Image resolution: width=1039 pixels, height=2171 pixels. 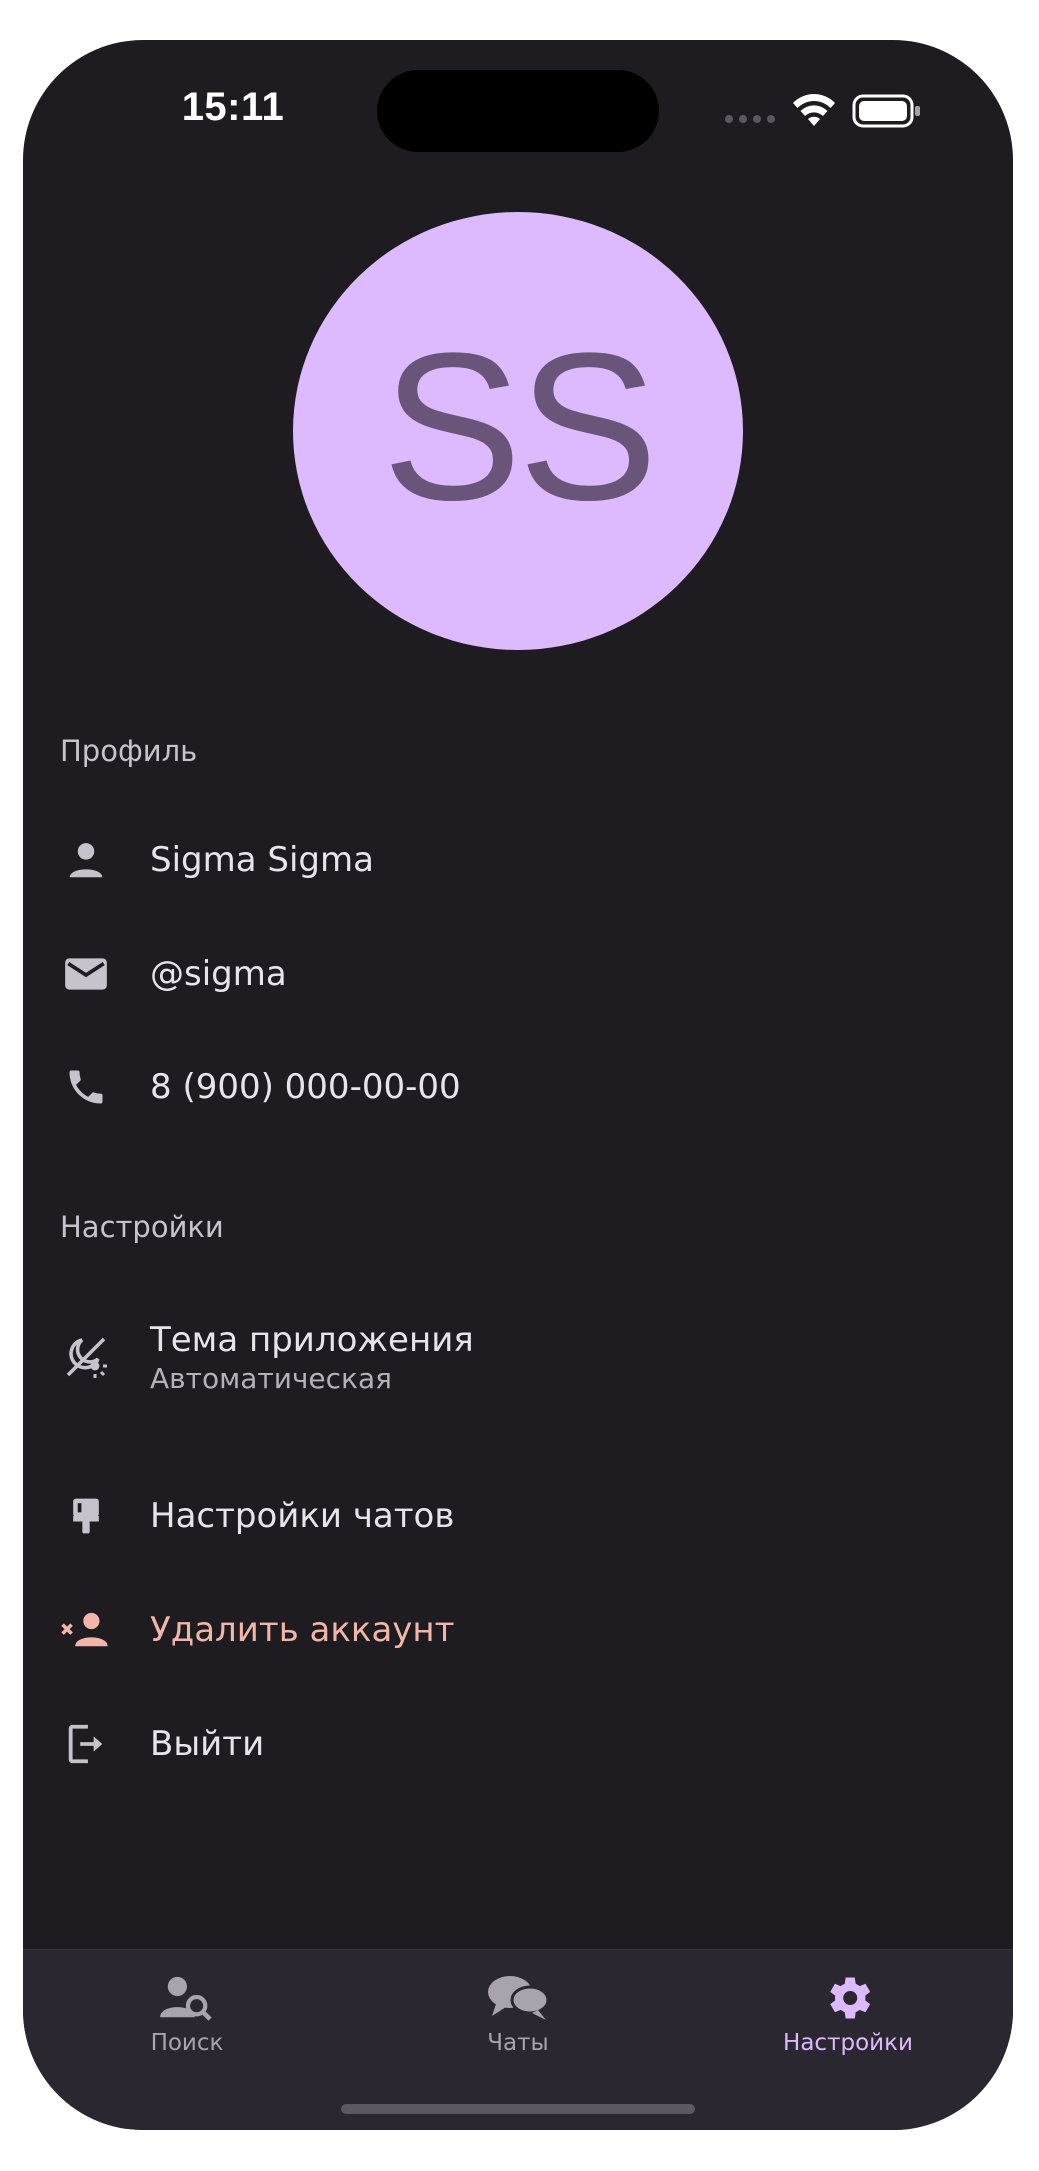 I want to click on tab-search-label: Поиск, so click(x=187, y=2043).